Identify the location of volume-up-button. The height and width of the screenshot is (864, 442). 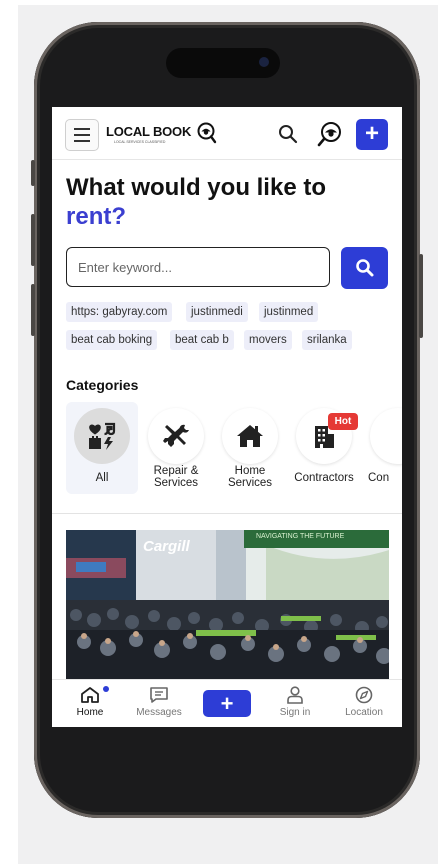
(33, 240).